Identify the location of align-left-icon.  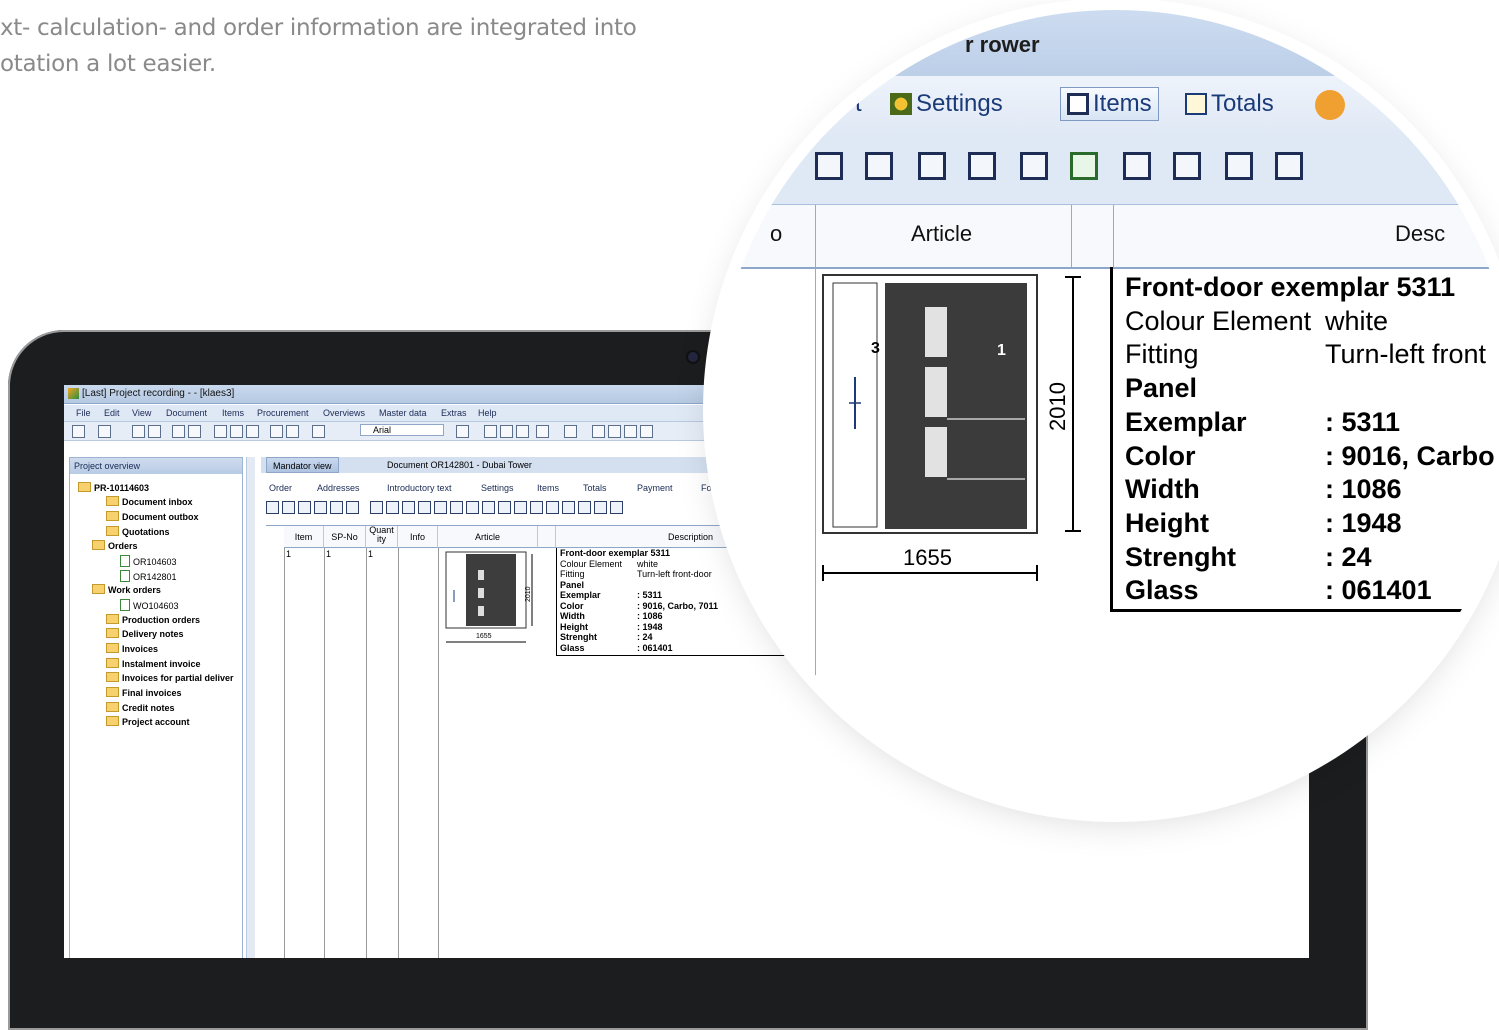
(598, 431).